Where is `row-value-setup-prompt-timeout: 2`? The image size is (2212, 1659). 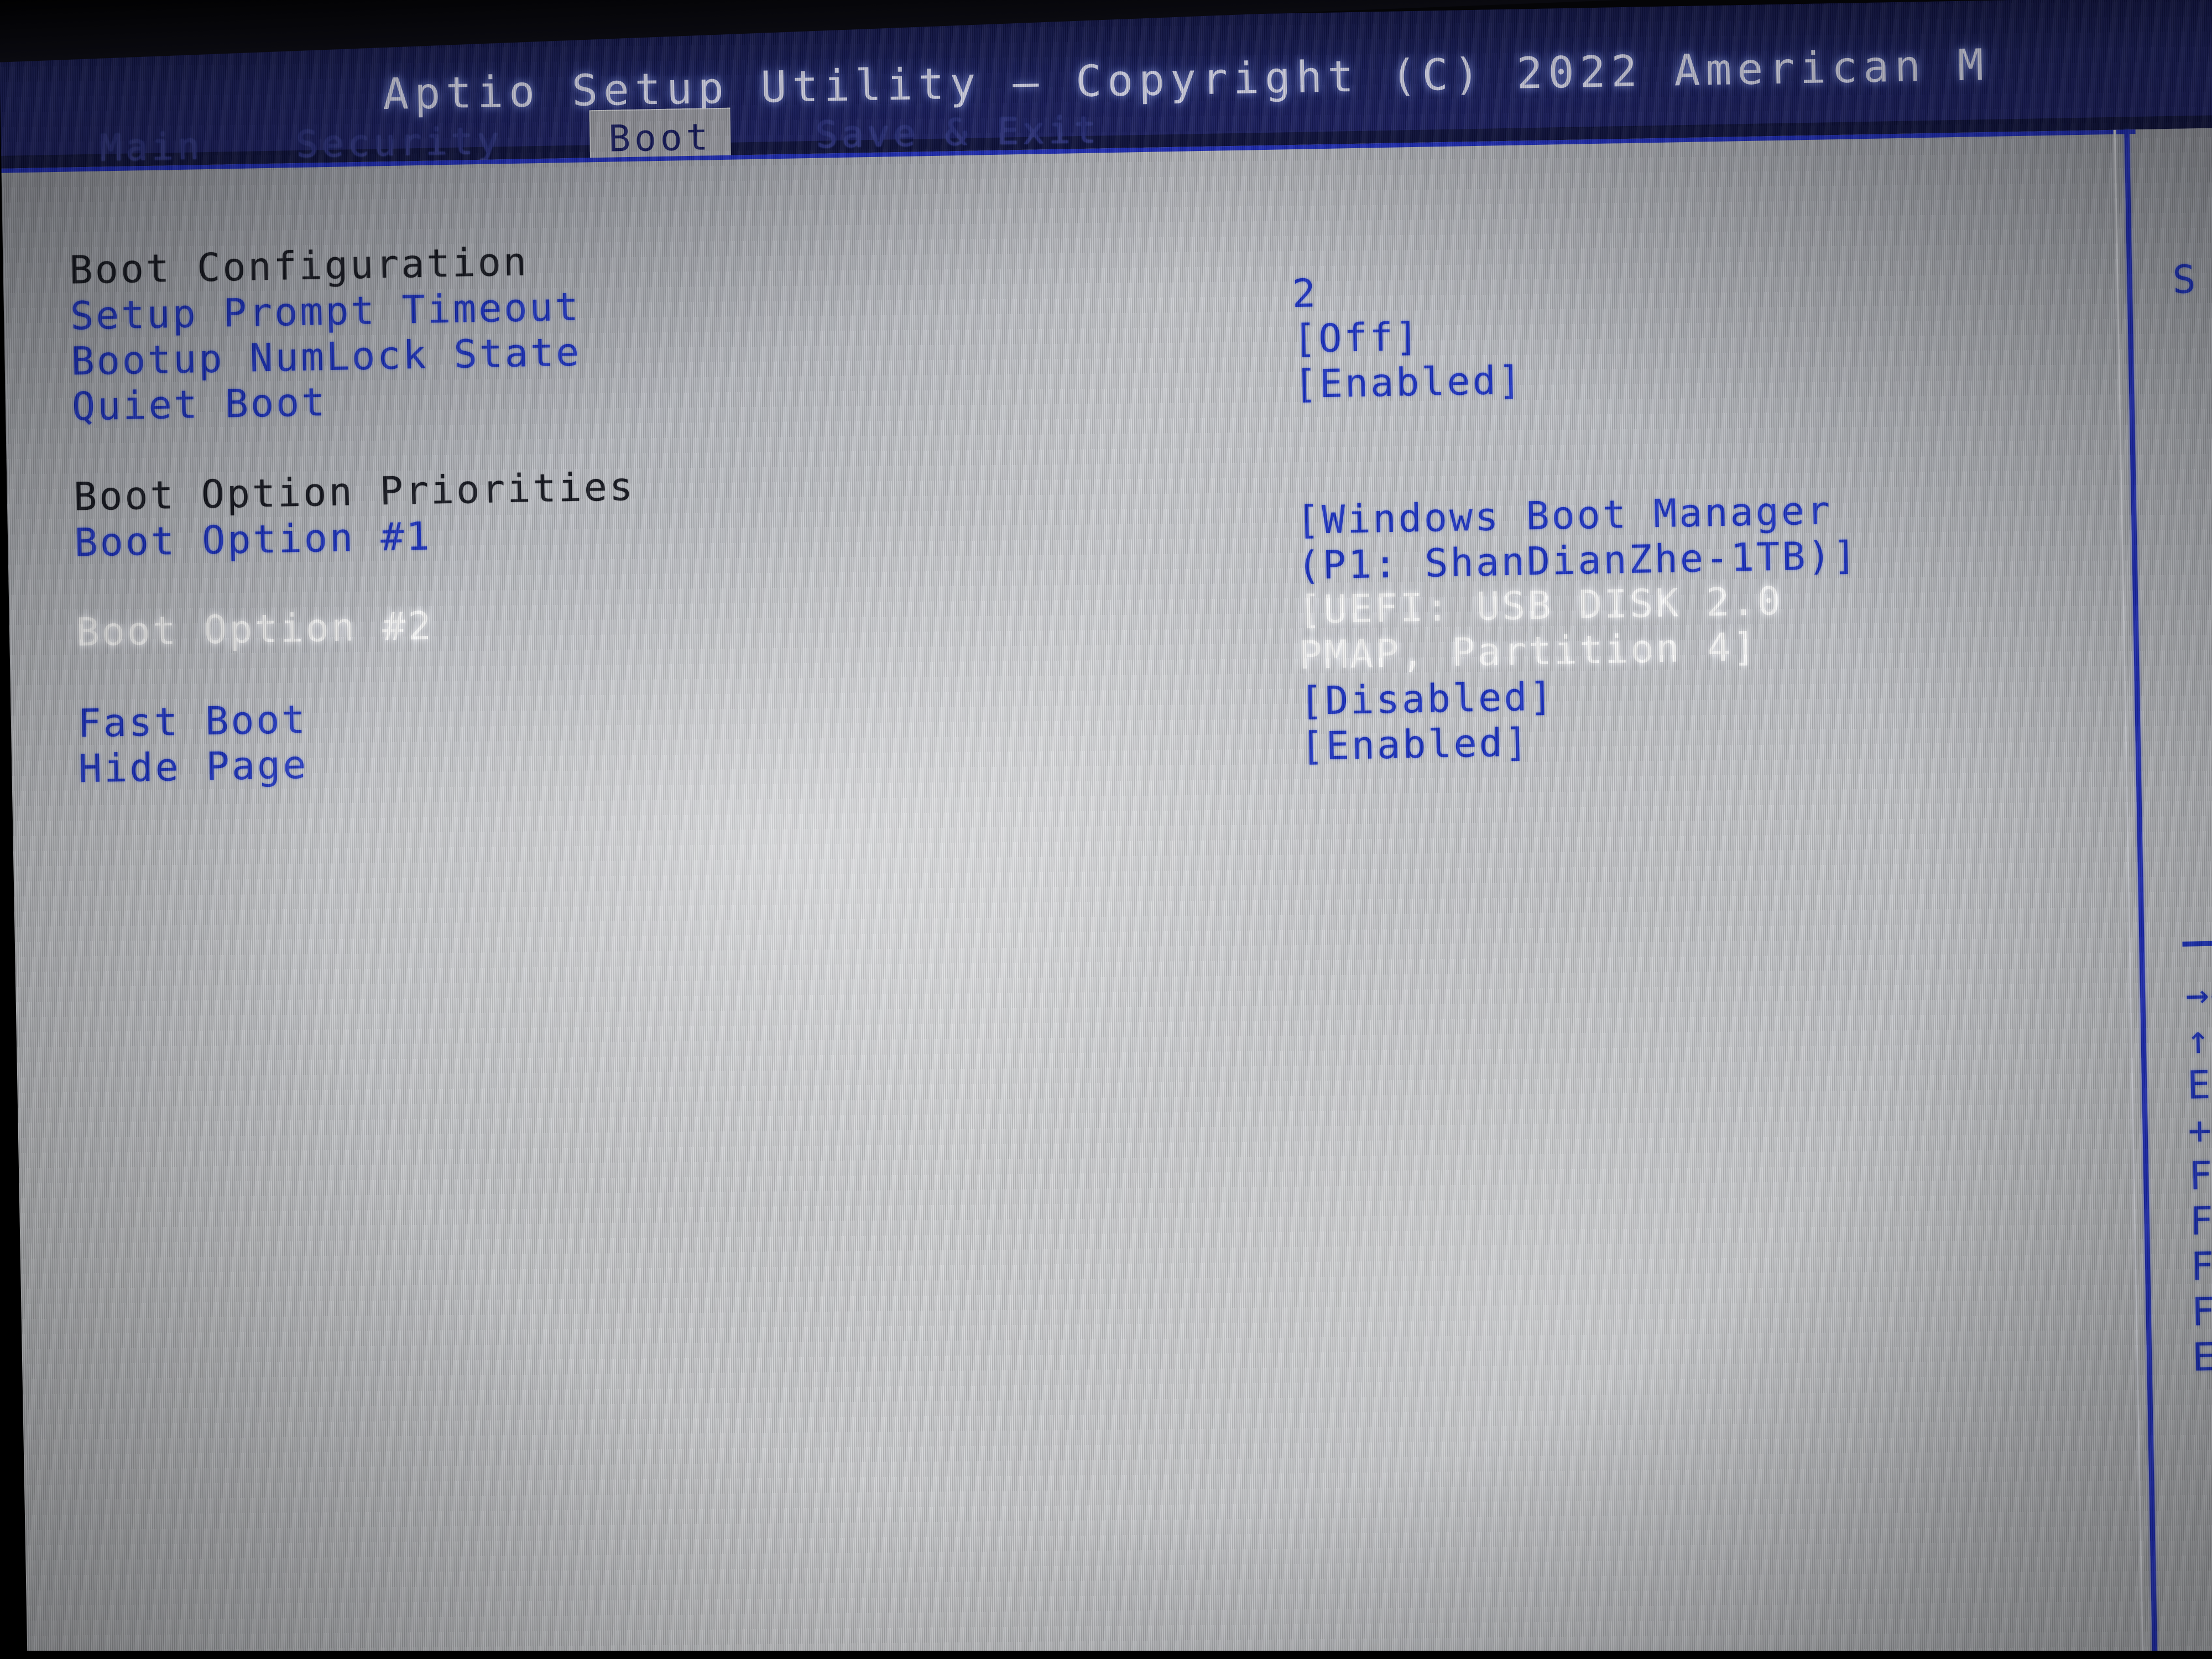 row-value-setup-prompt-timeout: 2 is located at coordinates (1305, 293).